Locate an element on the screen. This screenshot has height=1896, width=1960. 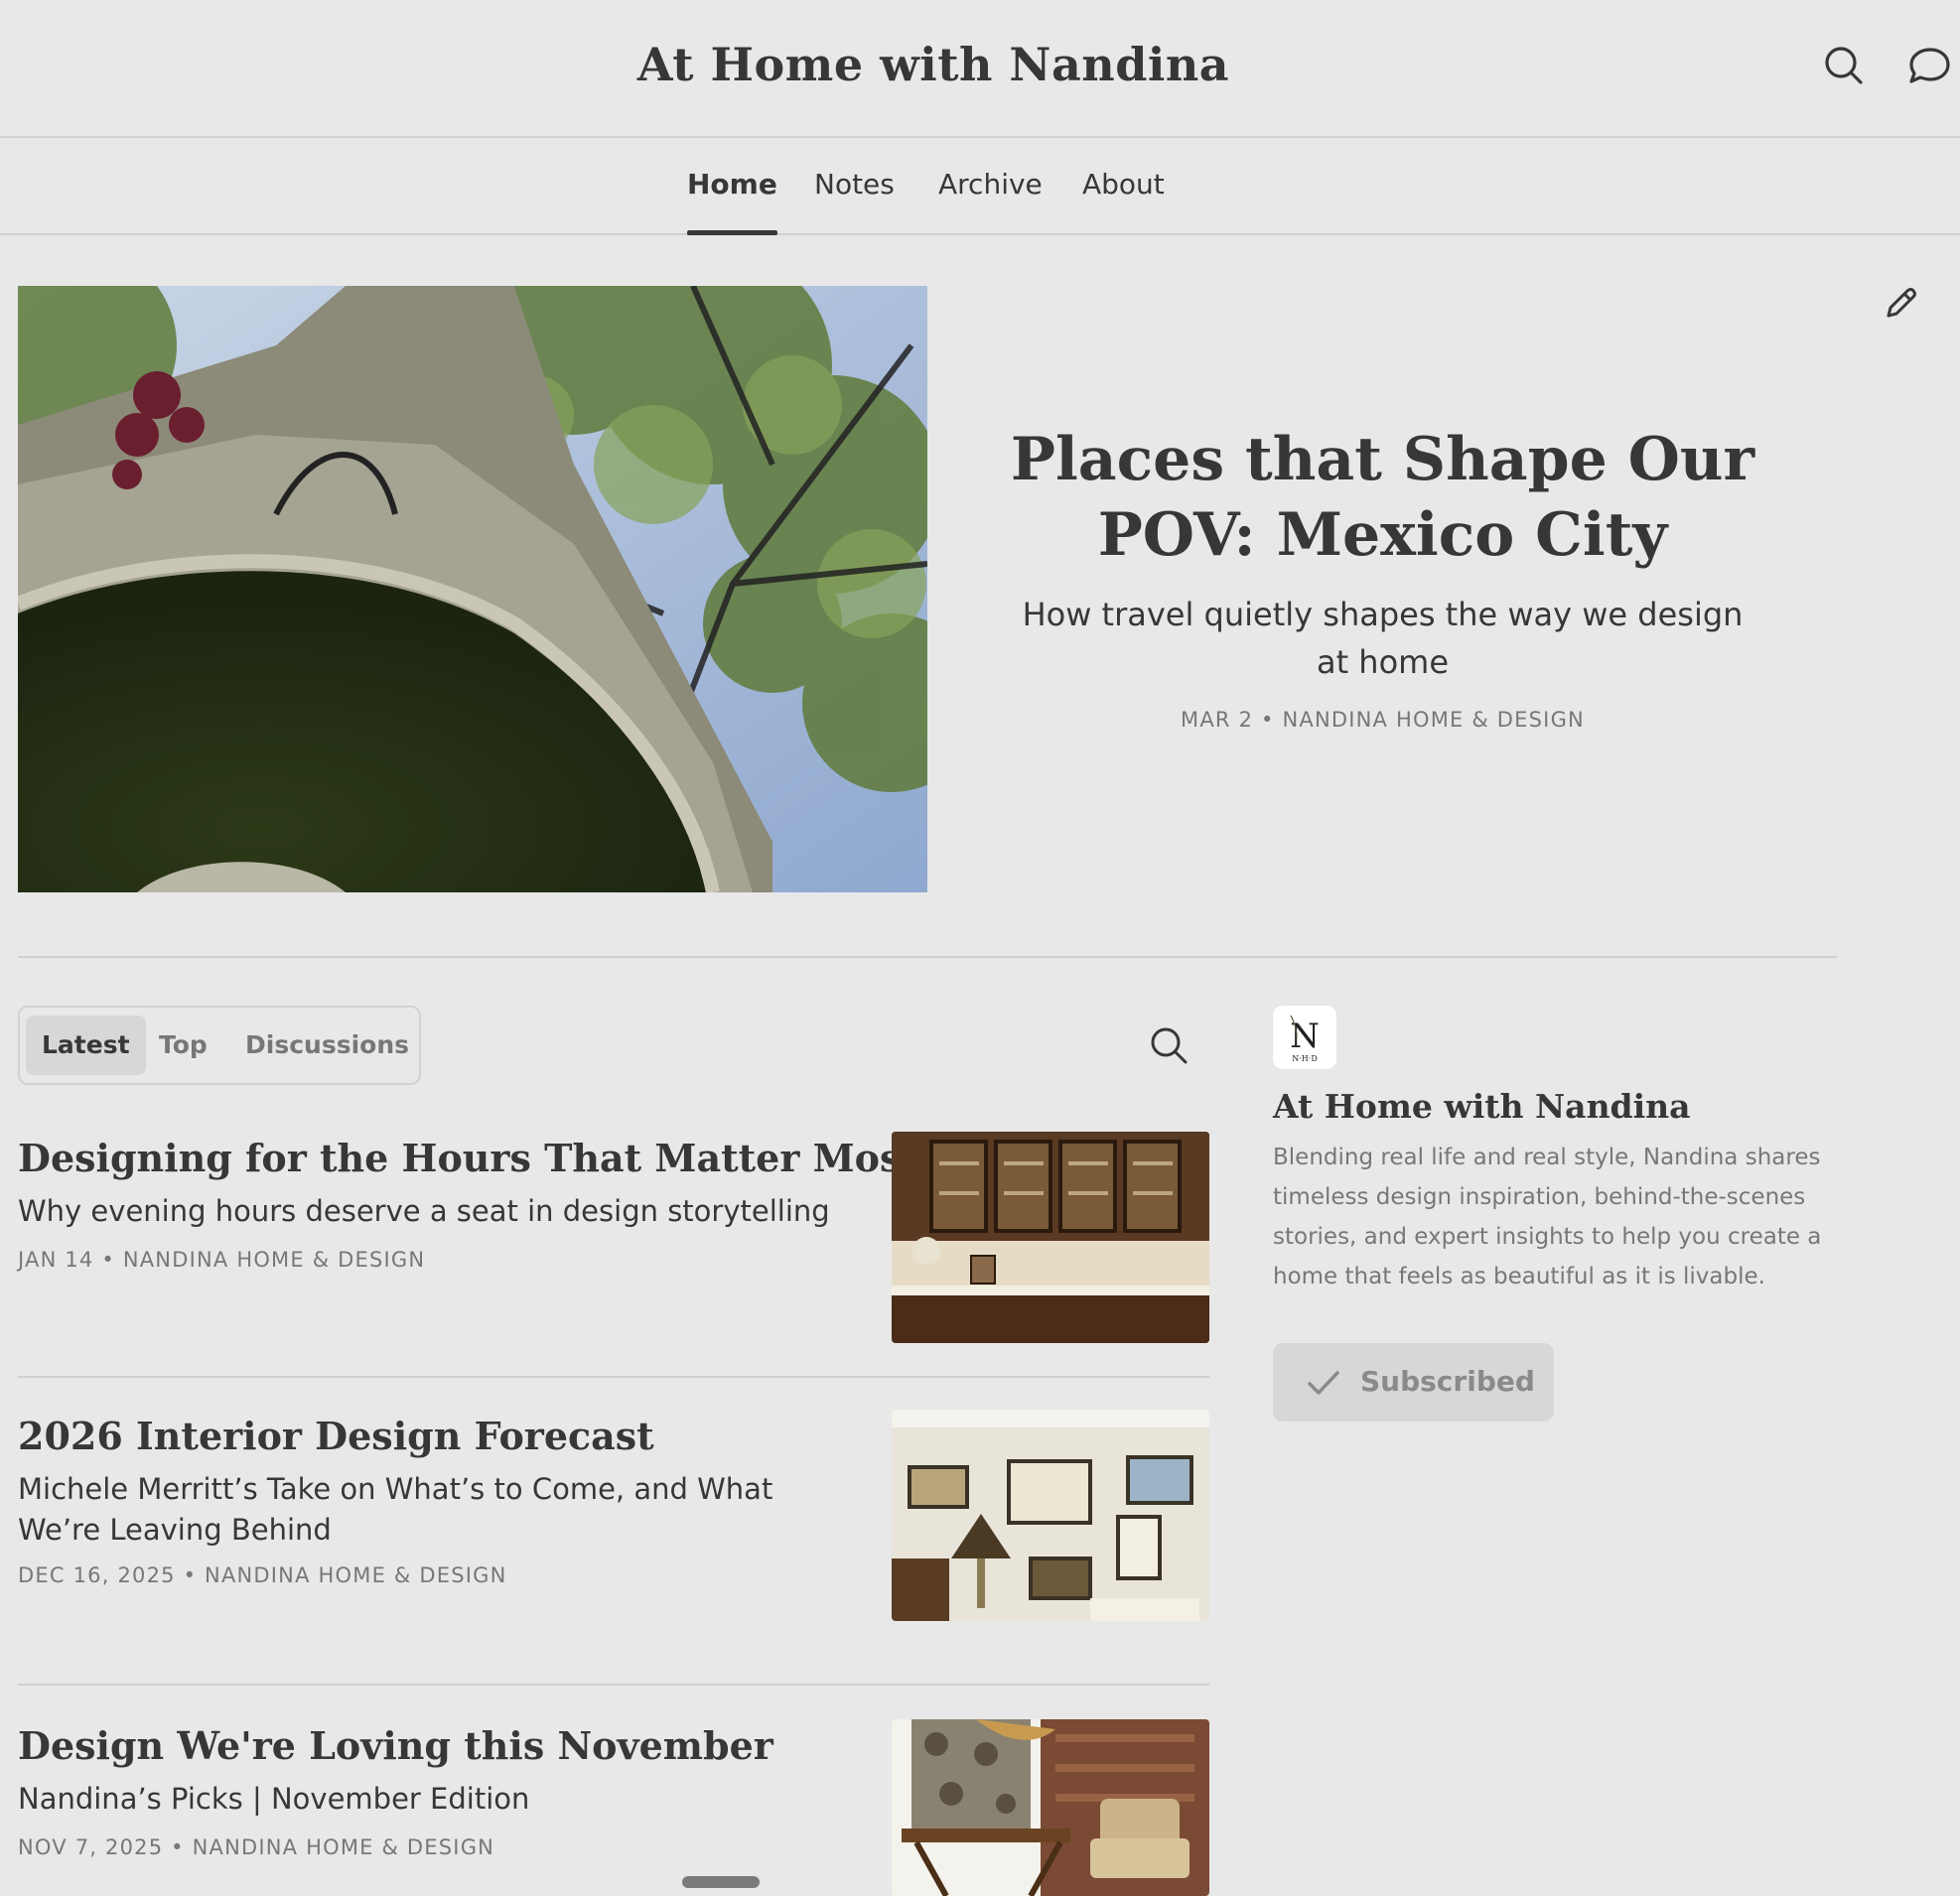
chat-bubble-icon is located at coordinates (1928, 65).